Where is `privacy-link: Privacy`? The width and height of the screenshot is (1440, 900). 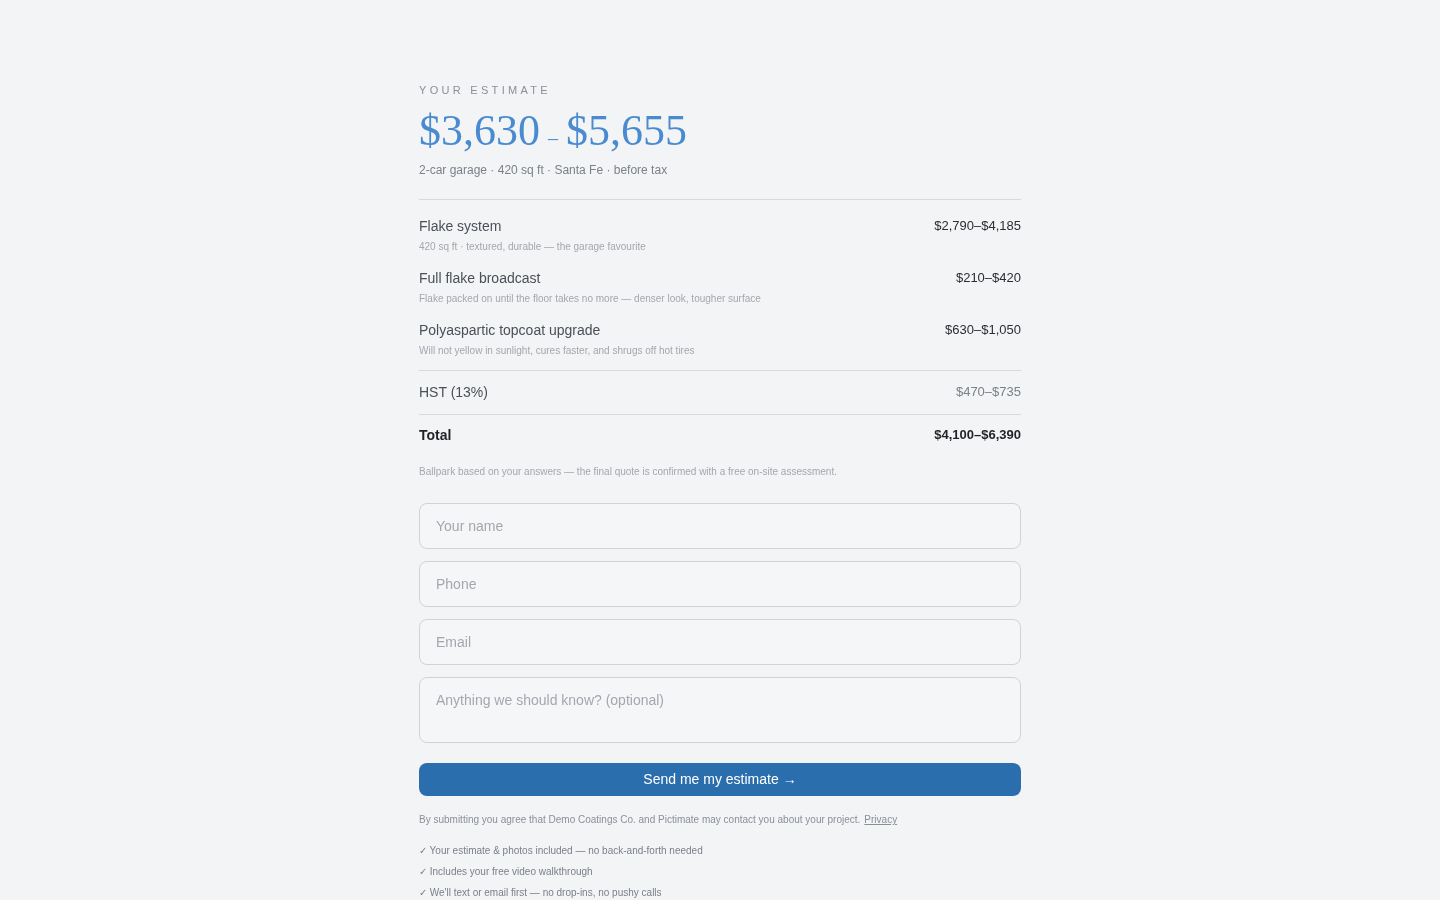 privacy-link: Privacy is located at coordinates (881, 819).